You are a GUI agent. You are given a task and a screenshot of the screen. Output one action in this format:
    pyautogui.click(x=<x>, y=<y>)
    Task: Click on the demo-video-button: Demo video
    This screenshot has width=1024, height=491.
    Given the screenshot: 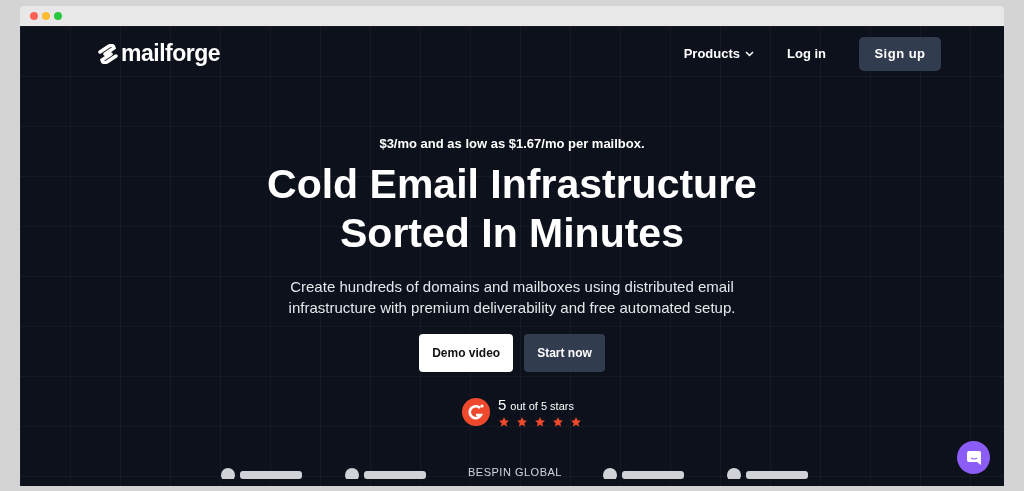 What is the action you would take?
    pyautogui.click(x=466, y=353)
    